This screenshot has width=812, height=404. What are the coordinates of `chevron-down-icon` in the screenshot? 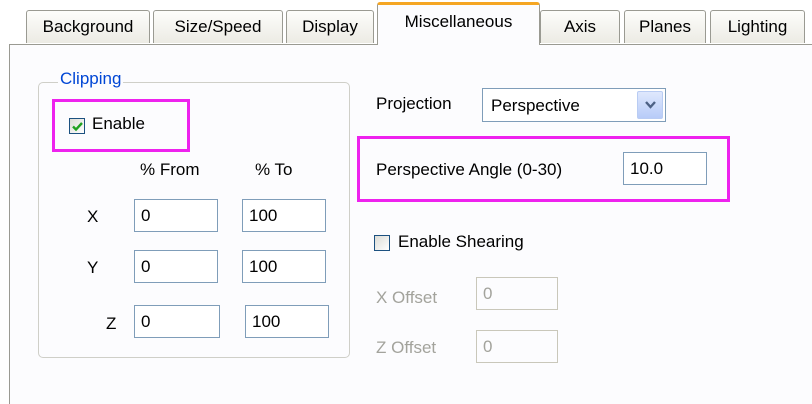 It's located at (650, 105).